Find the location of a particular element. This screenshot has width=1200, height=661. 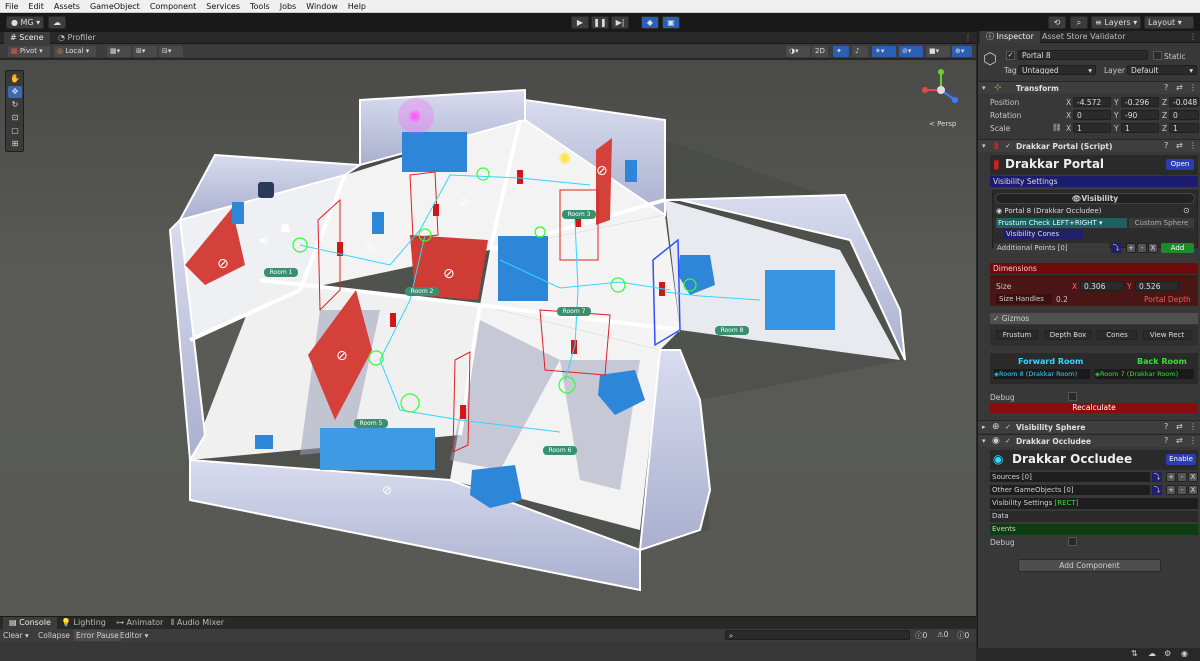

other-remove-button: - is located at coordinates (1182, 490).